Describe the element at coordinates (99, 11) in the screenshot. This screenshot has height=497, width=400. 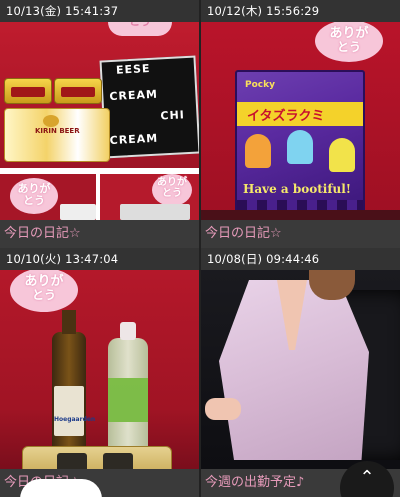
I see `post-timestamp: 10/13(金) 15:41:37` at that location.